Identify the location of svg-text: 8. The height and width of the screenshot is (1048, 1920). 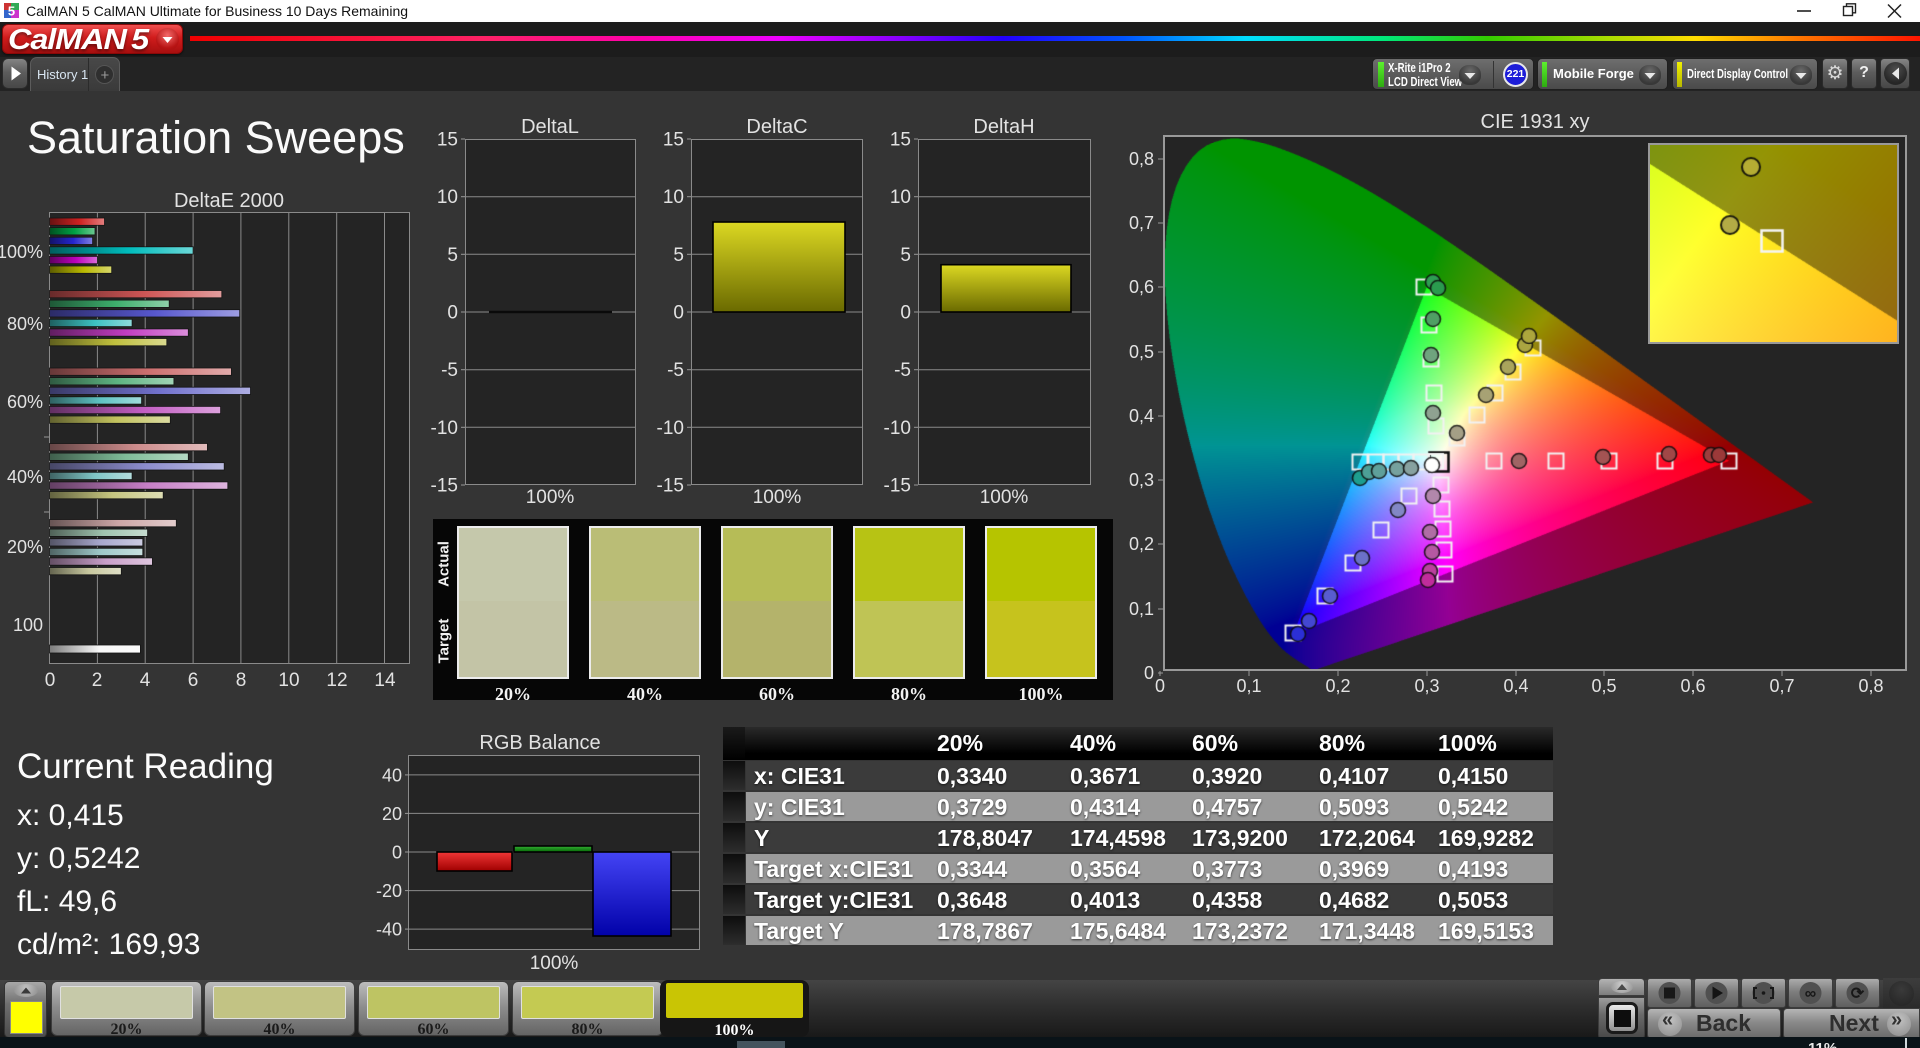
(241, 680).